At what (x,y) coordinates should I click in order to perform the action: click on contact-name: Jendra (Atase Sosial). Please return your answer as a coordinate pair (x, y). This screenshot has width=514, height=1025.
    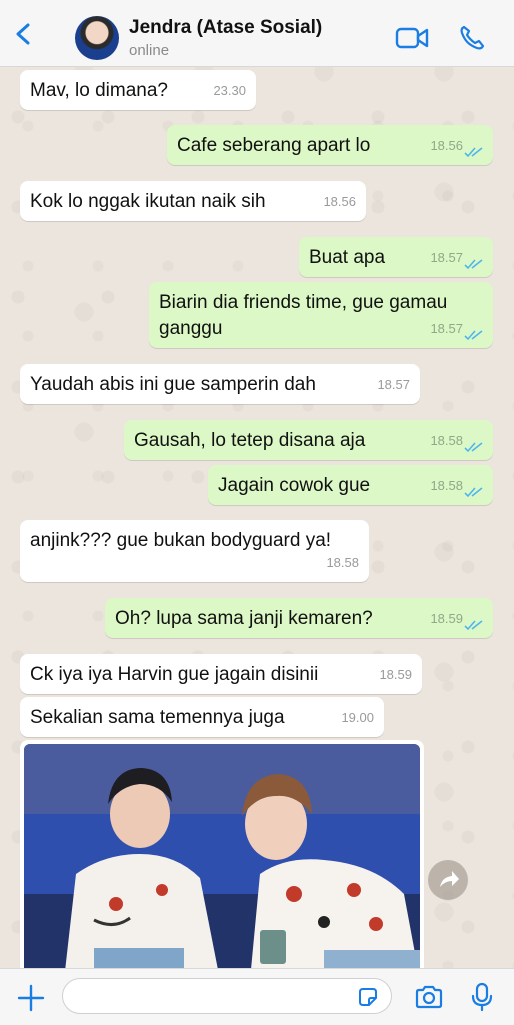
    Looking at the image, I should click on (225, 28).